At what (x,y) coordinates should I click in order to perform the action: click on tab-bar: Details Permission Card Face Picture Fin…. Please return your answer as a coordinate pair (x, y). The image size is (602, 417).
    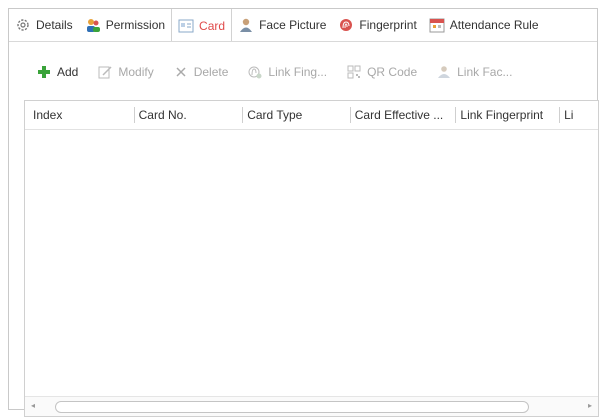
    Looking at the image, I should click on (303, 25).